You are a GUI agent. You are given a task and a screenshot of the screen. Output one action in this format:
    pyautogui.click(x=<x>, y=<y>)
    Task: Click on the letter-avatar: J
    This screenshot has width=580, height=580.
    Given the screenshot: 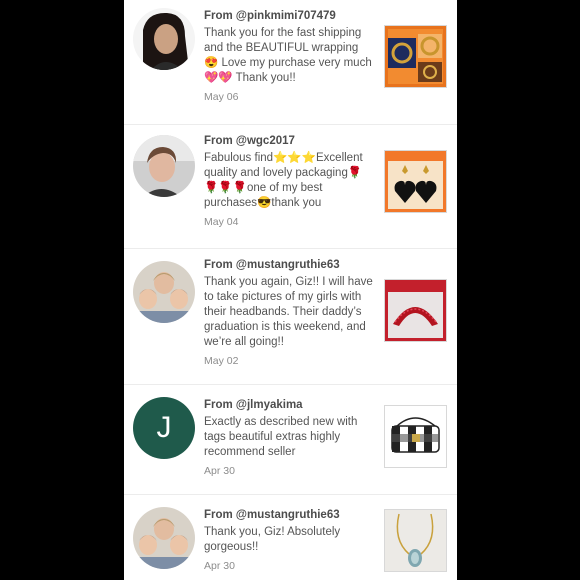 What is the action you would take?
    pyautogui.click(x=164, y=428)
    